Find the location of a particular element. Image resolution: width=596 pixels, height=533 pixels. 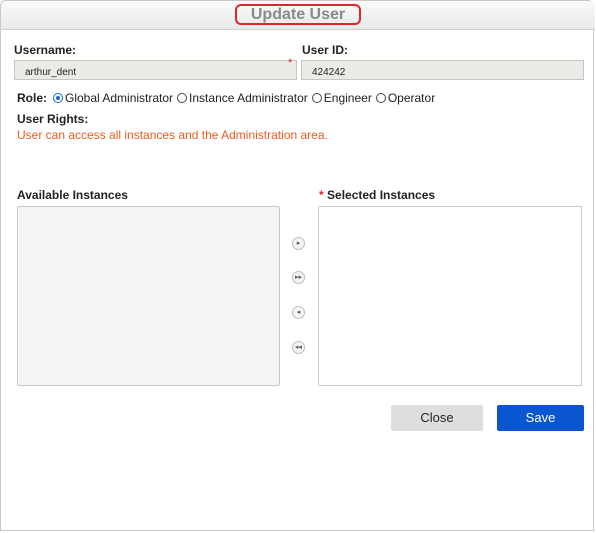

user-id-field: 424242 is located at coordinates (442, 70).